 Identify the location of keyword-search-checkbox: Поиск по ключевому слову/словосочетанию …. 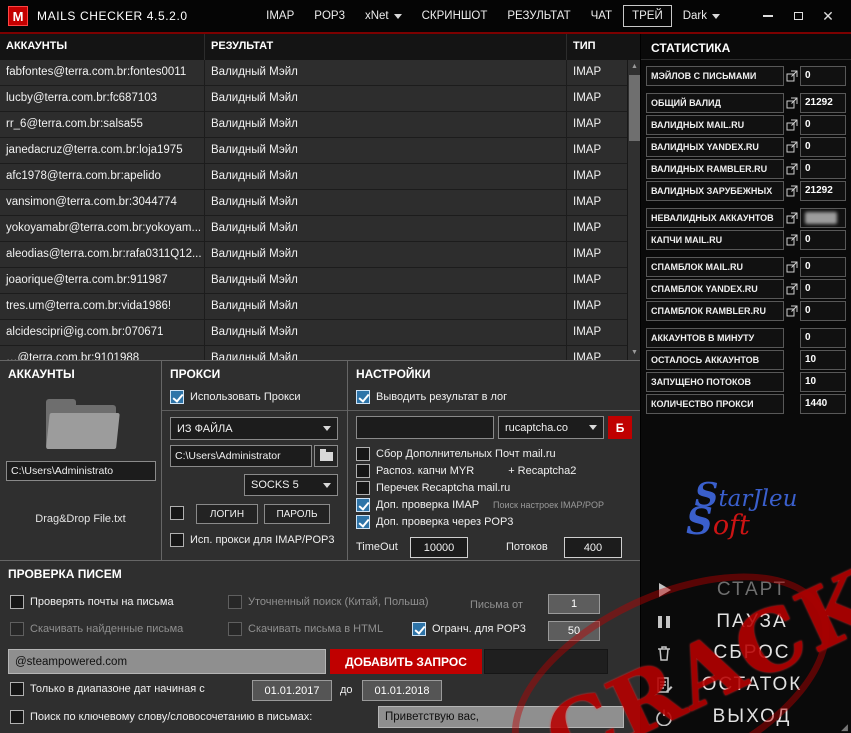
(161, 717).